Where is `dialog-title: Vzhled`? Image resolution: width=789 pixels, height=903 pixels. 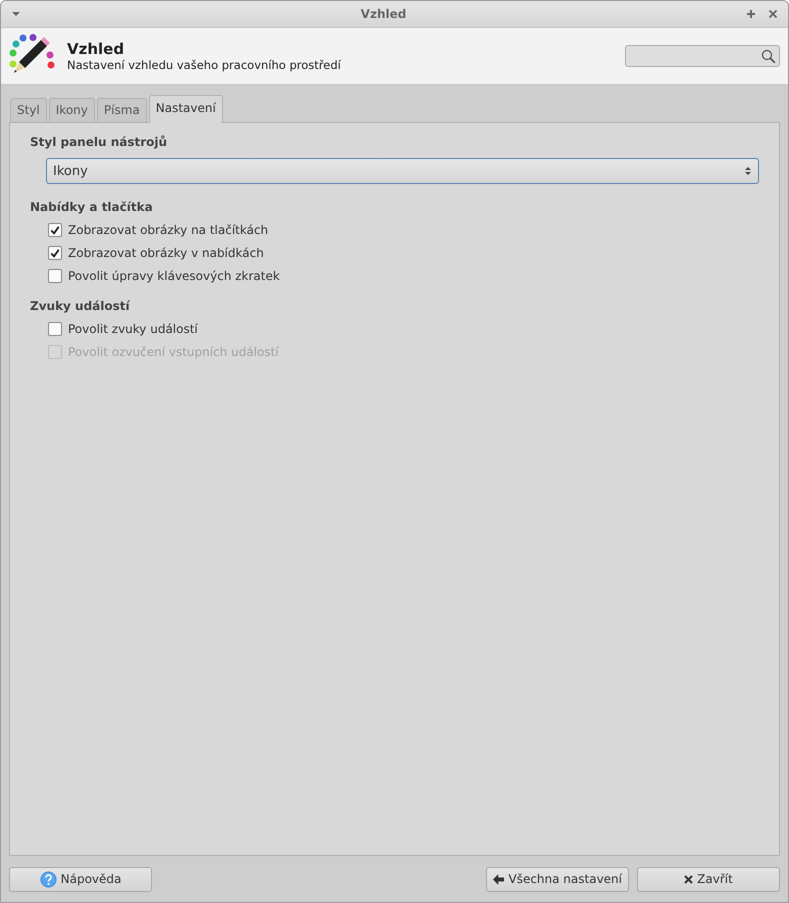
dialog-title: Vzhled is located at coordinates (96, 49).